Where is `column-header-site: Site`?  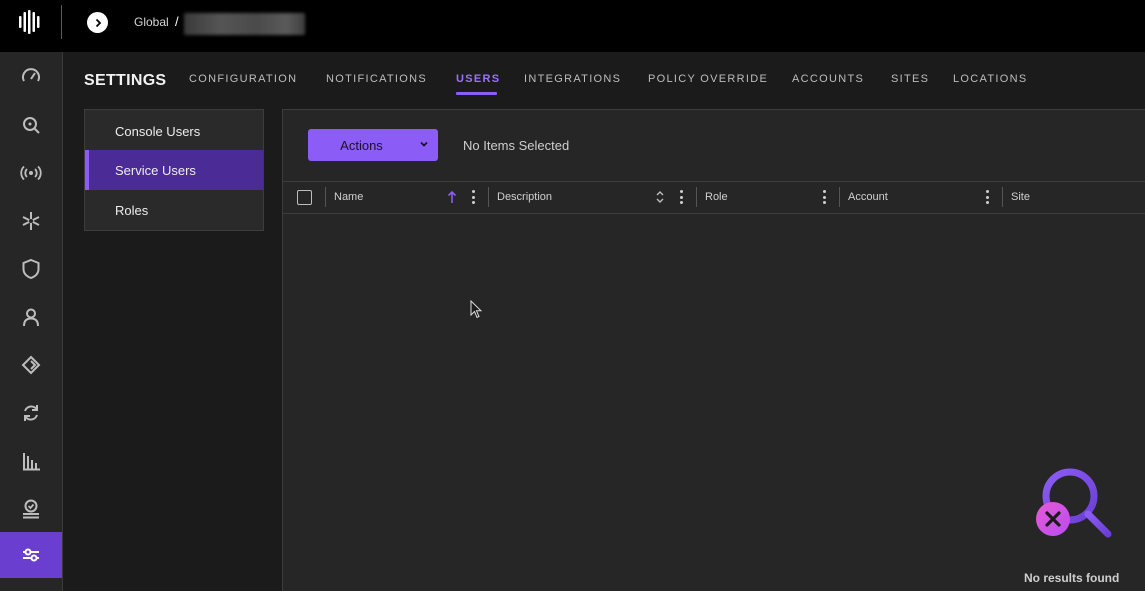
column-header-site: Site is located at coordinates (1020, 197).